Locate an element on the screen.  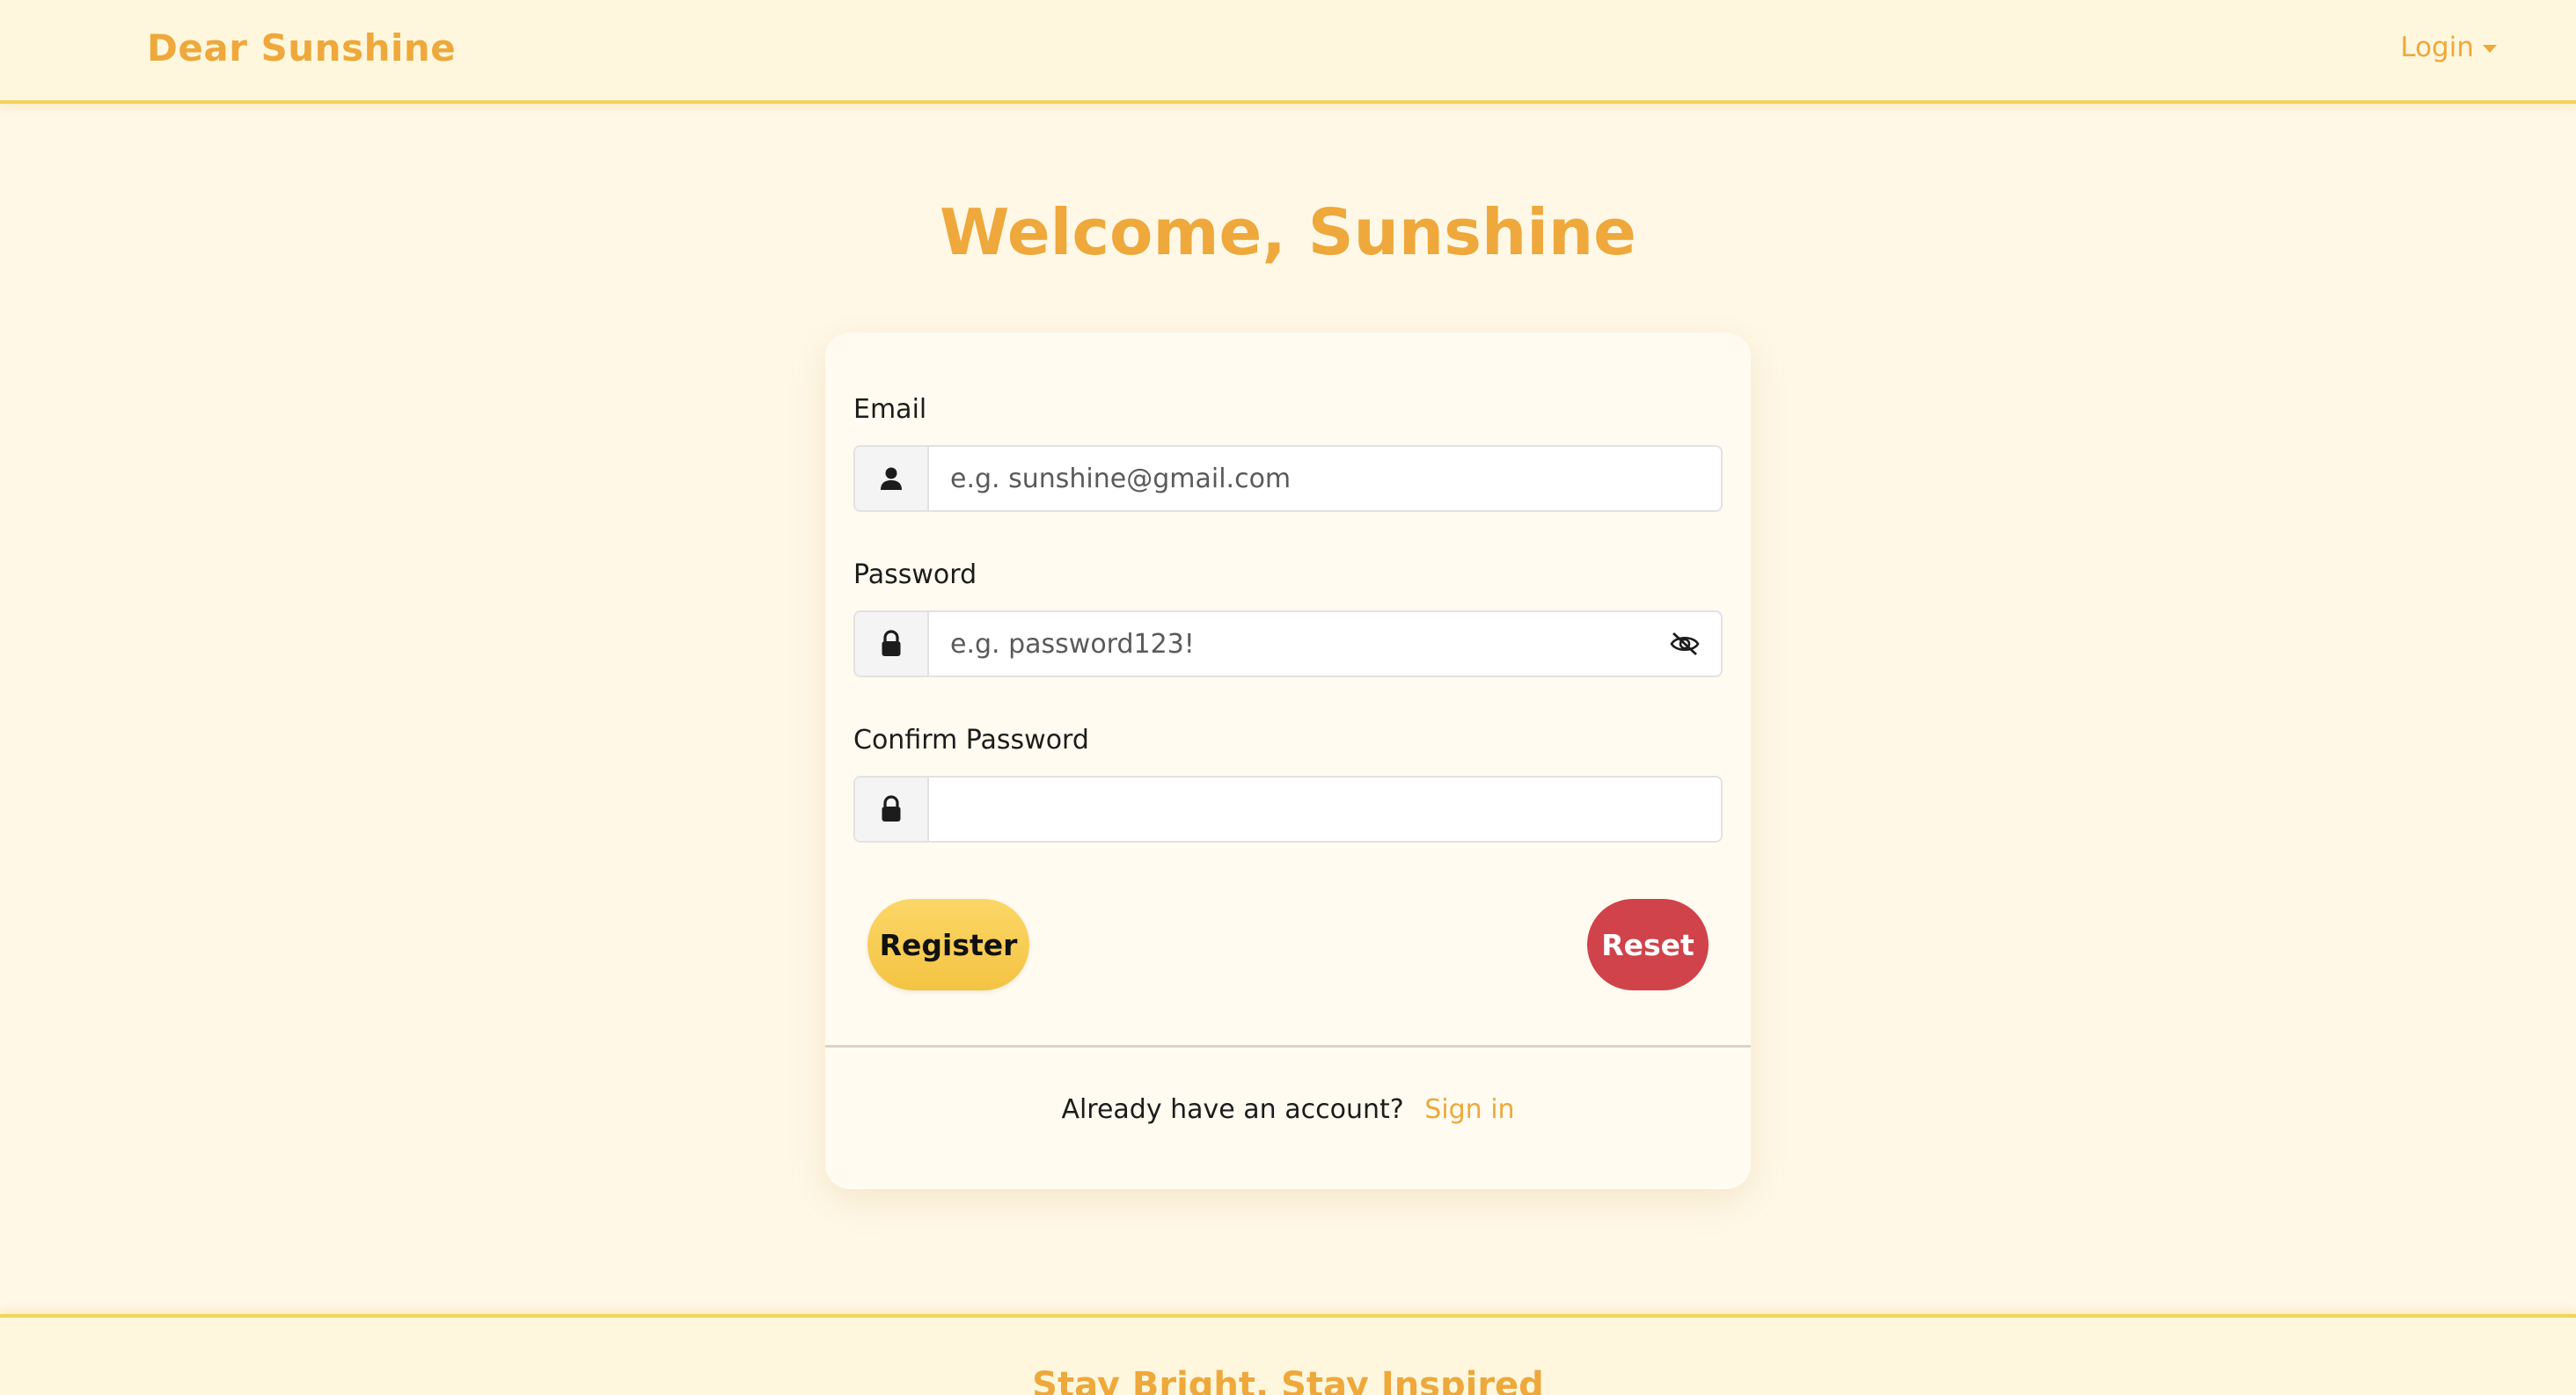
login-dropdown: Login is located at coordinates (2448, 47).